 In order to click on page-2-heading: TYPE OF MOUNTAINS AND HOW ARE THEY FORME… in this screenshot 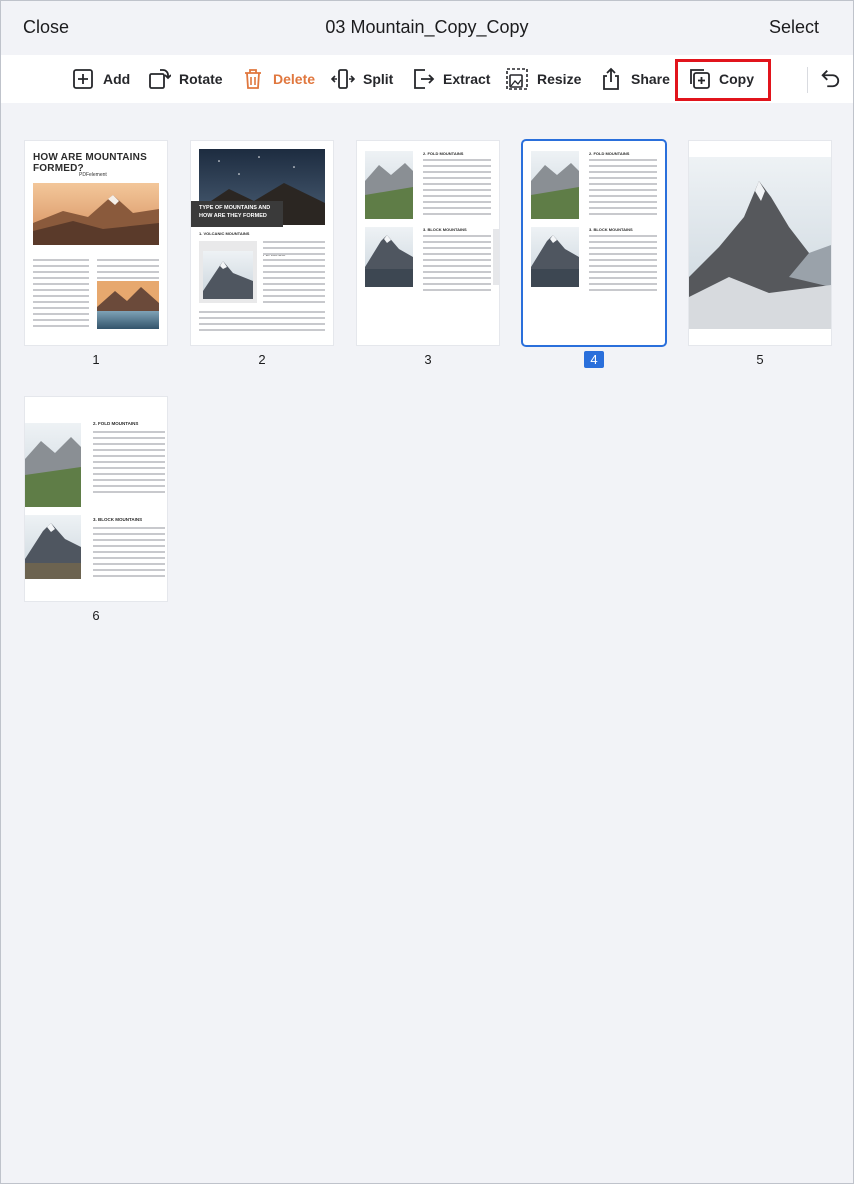, I will do `click(235, 212)`.